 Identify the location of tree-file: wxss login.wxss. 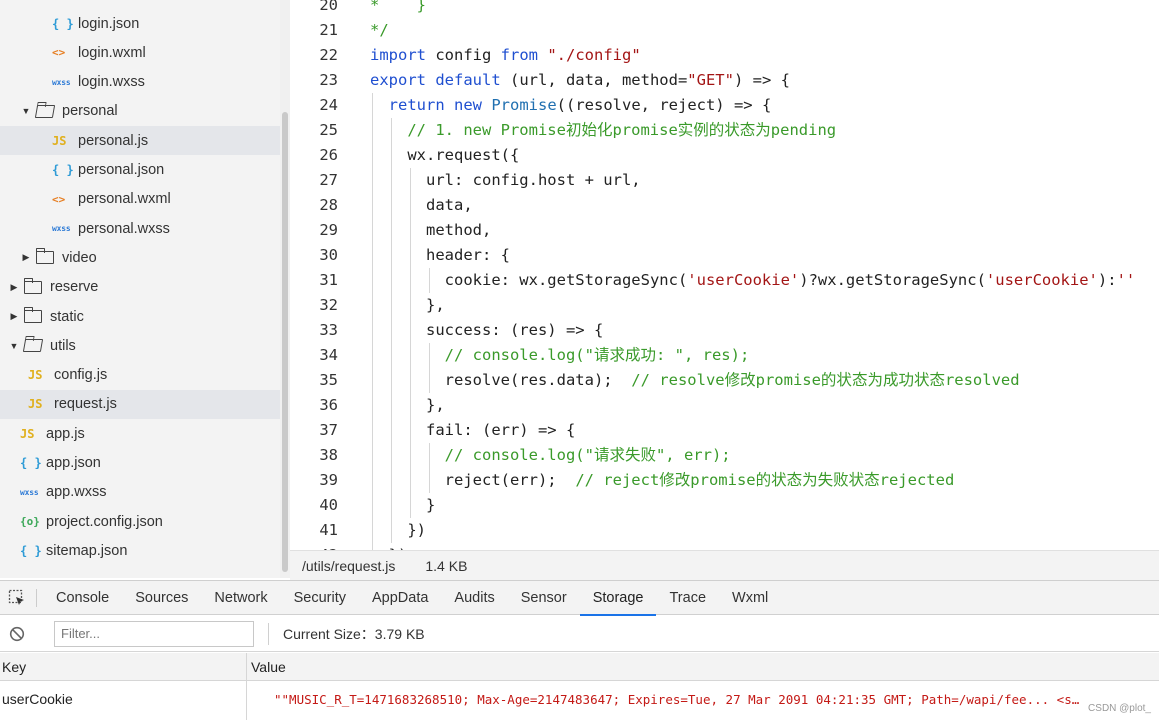
(140, 82).